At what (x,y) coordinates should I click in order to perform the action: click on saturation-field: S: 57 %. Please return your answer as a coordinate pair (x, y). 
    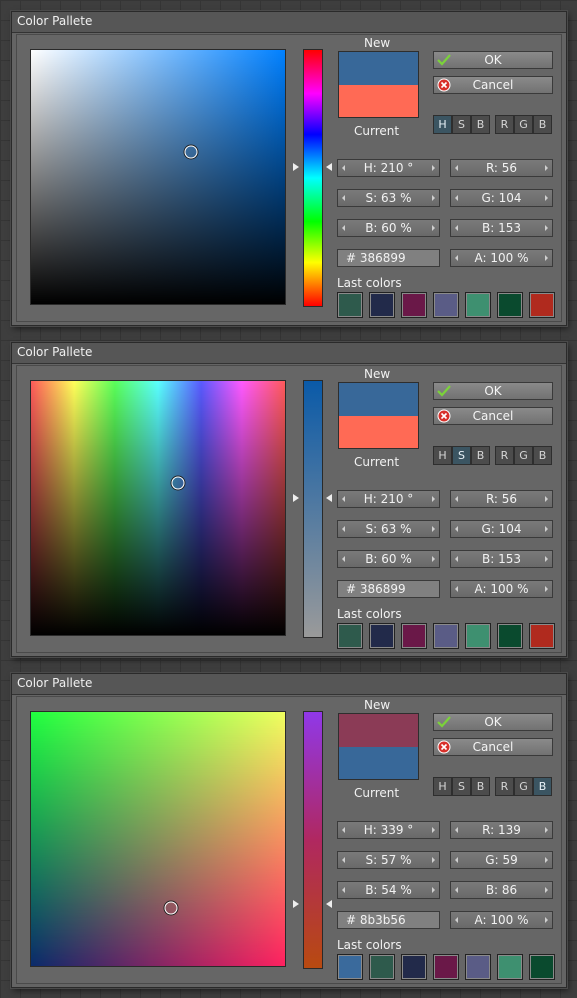
    Looking at the image, I should click on (388, 860).